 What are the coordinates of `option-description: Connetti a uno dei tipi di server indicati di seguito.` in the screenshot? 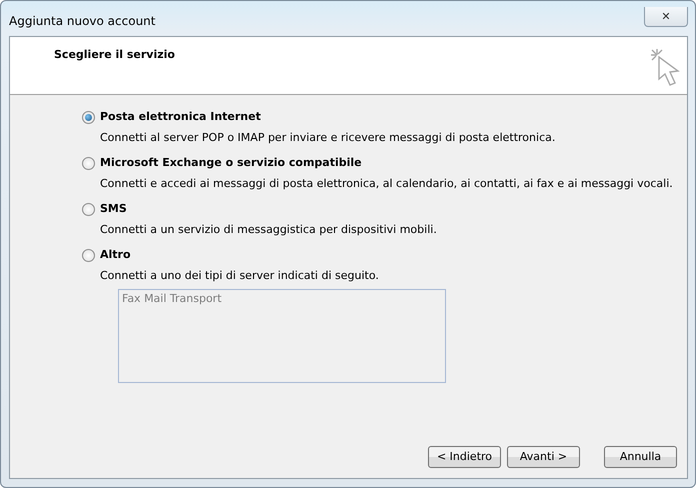 It's located at (239, 275).